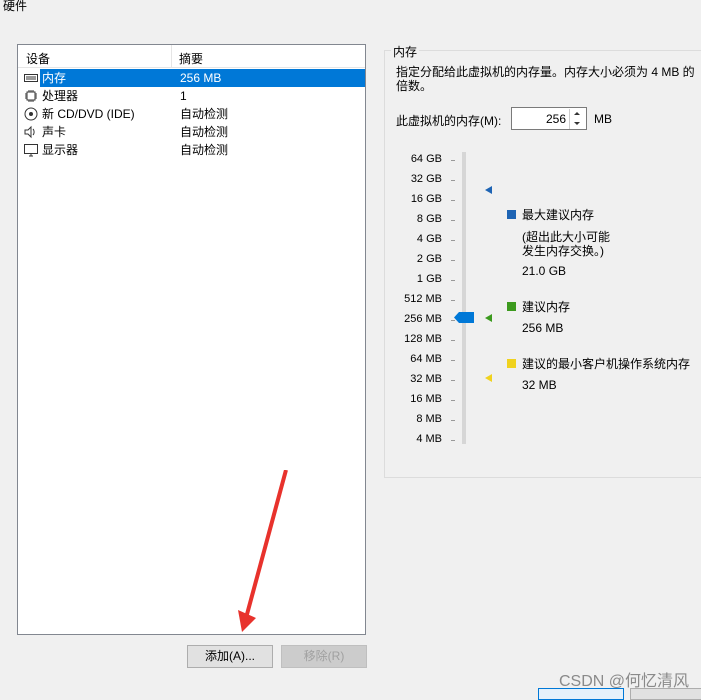 The image size is (701, 700). Describe the element at coordinates (555, 119) in the screenshot. I see `memory-value: 256` at that location.